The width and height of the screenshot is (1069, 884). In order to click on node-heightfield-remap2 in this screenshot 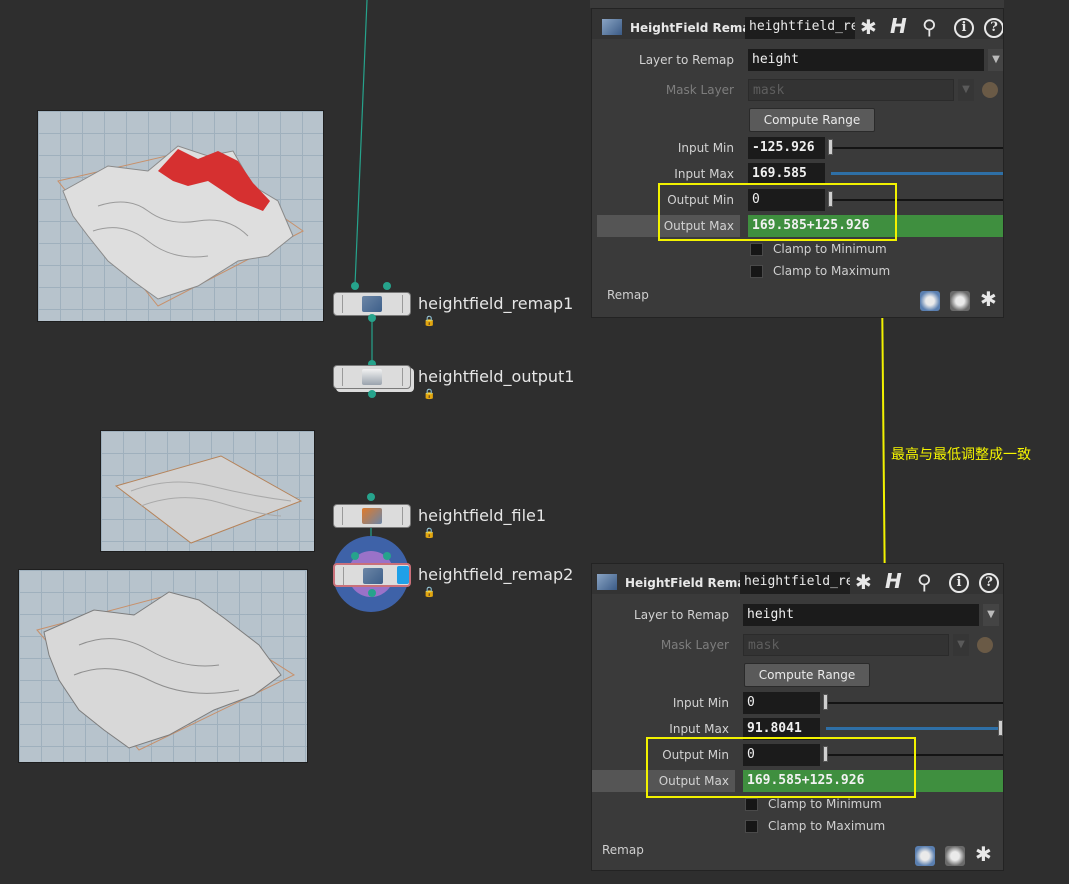, I will do `click(372, 575)`.